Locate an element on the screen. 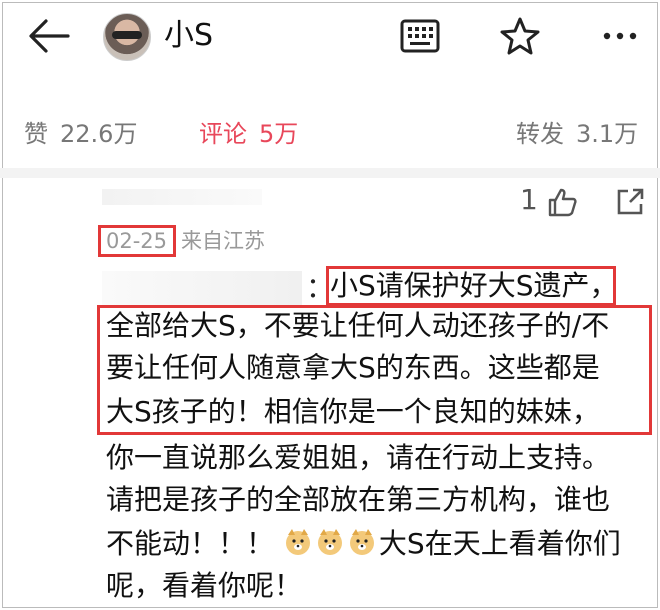  tab-comments: 评论 5万 is located at coordinates (248, 134).